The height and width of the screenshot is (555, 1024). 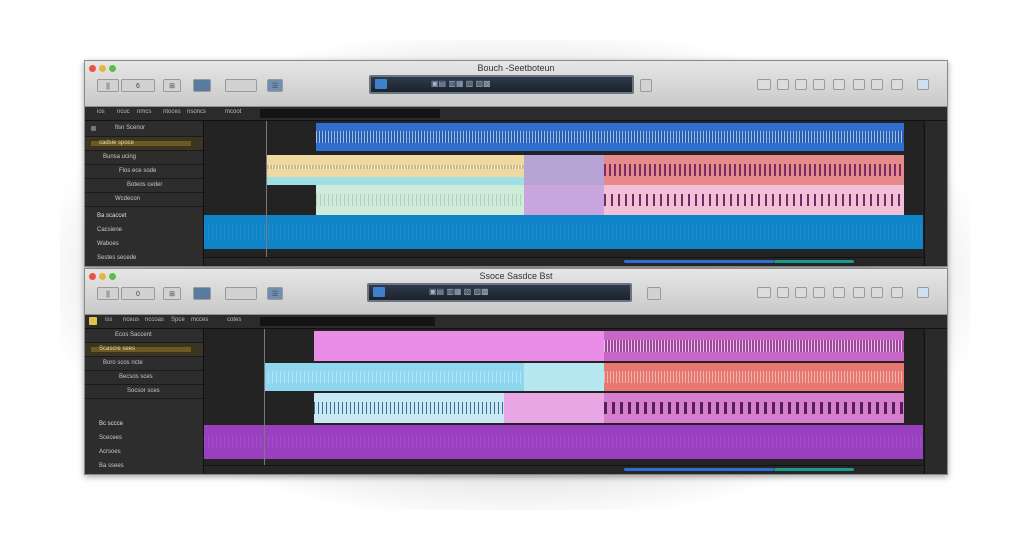 I want to click on tracks-control-bar: iss nceus nccoas Spce mcces cotes, so click(x=516, y=322).